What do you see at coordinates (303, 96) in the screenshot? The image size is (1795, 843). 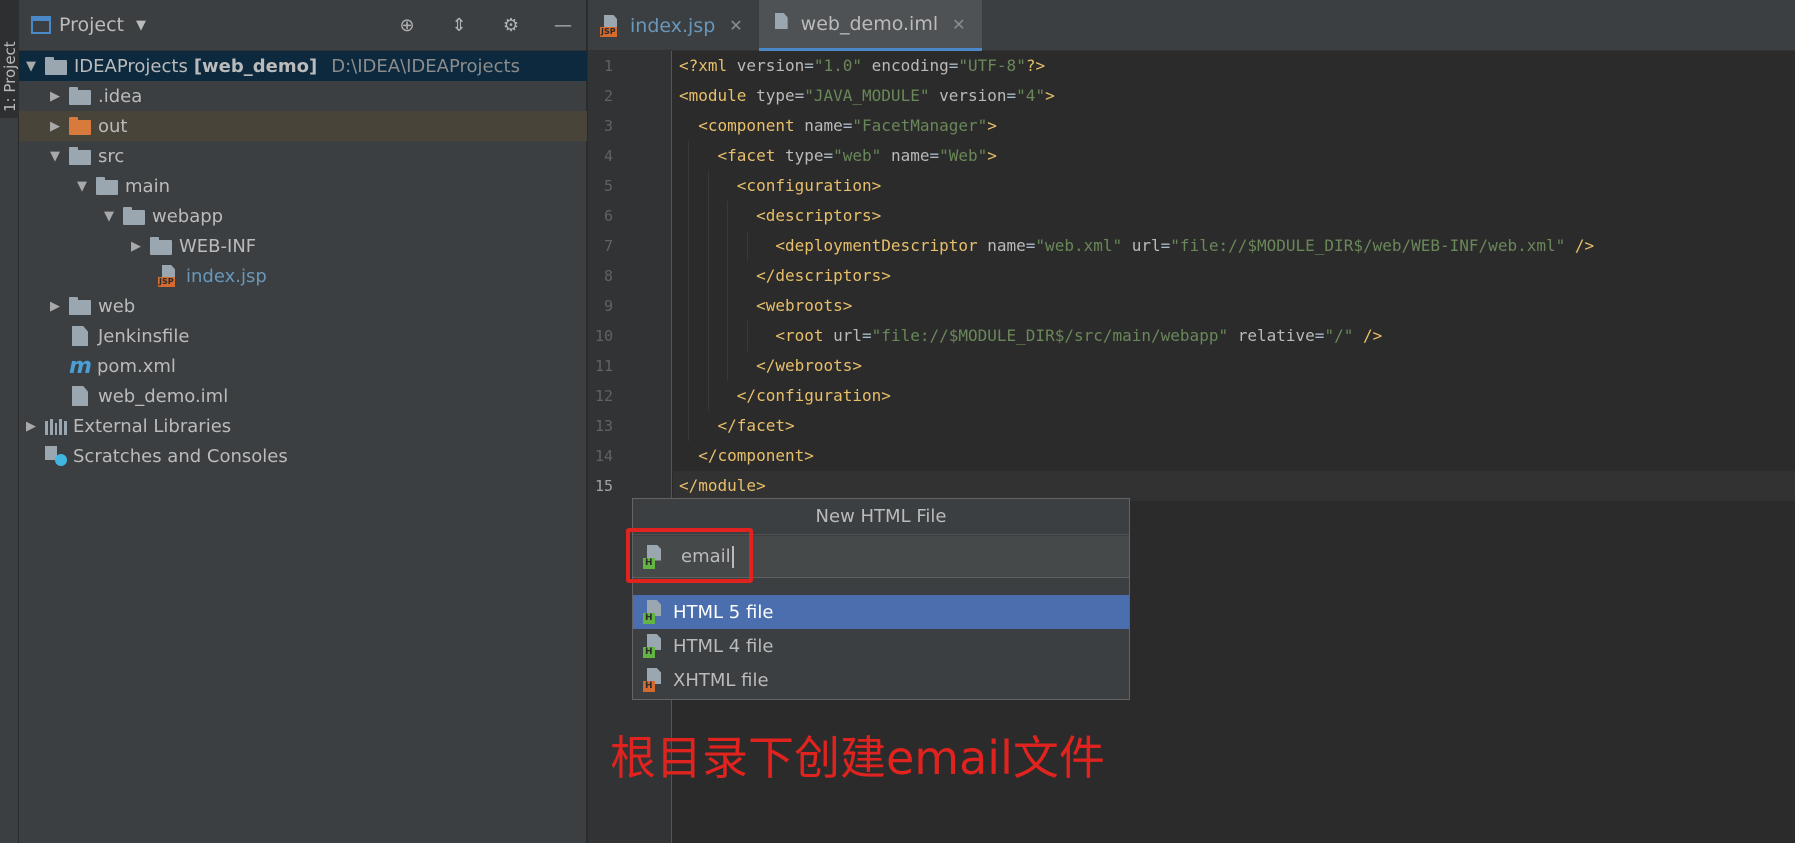 I see `tree-item-idea: ▶ .idea` at bounding box center [303, 96].